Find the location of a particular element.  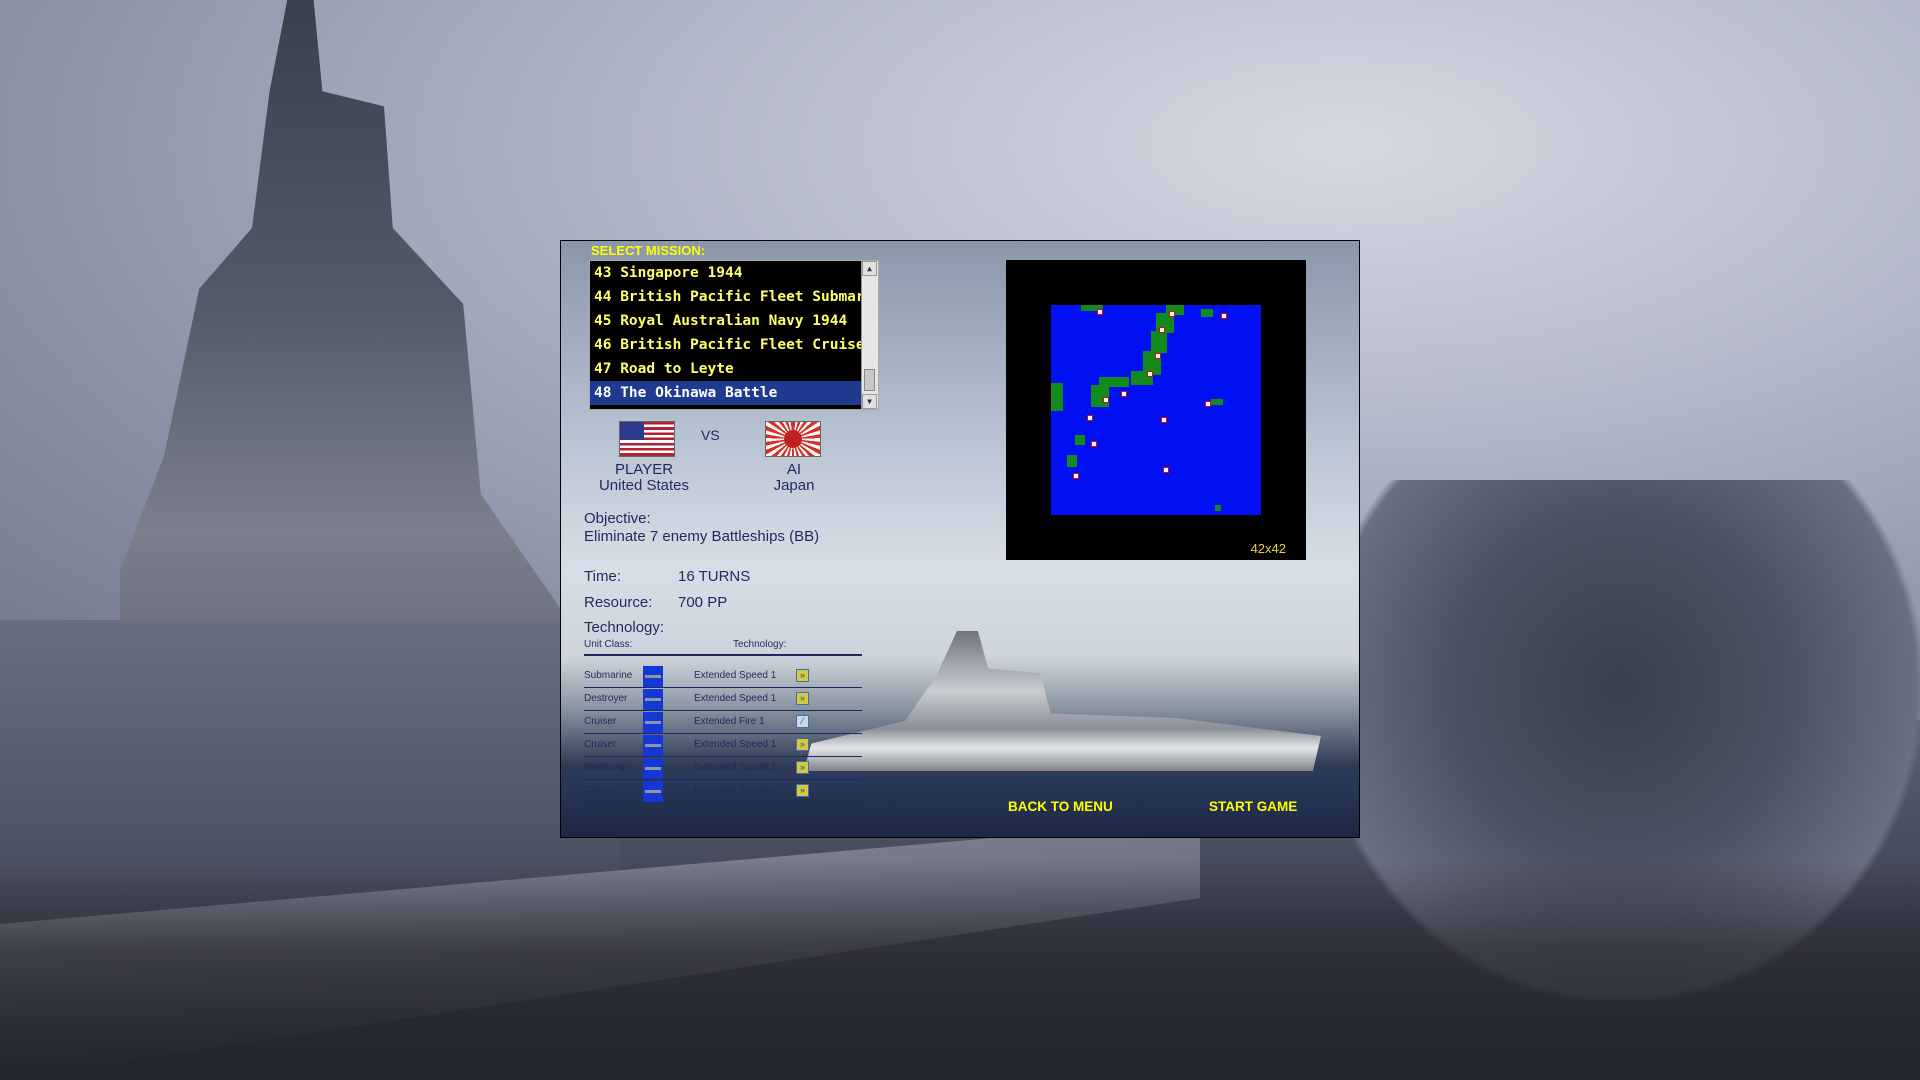

fire-icon: ⁄ is located at coordinates (802, 721).